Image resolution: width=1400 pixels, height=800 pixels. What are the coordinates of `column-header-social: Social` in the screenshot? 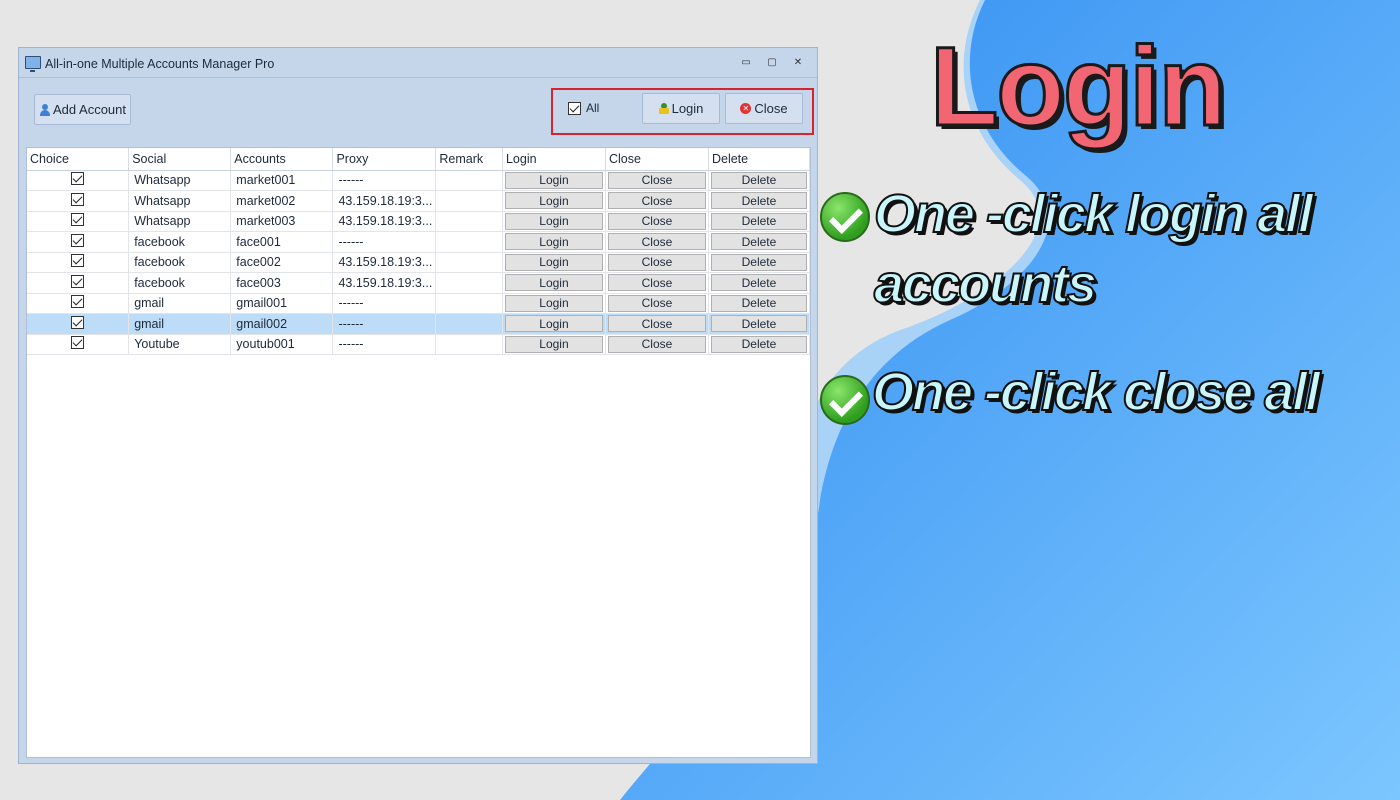 It's located at (180, 159).